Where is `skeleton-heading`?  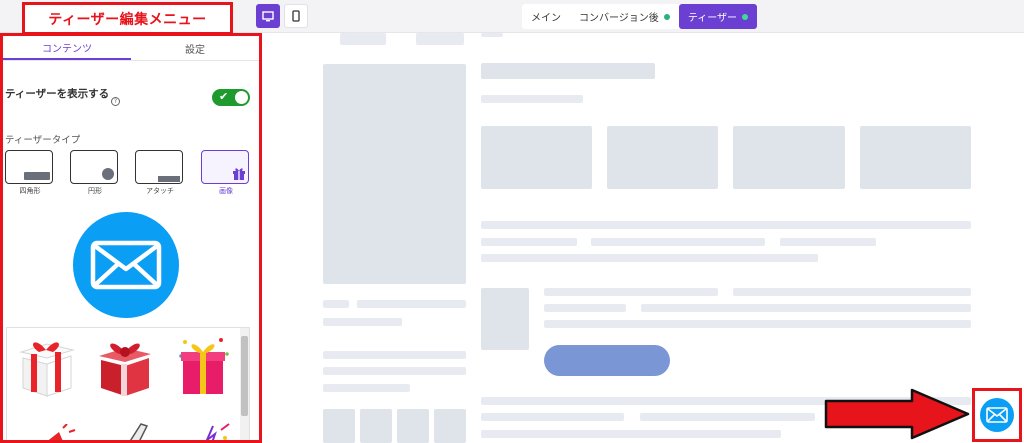
skeleton-heading is located at coordinates (568, 71).